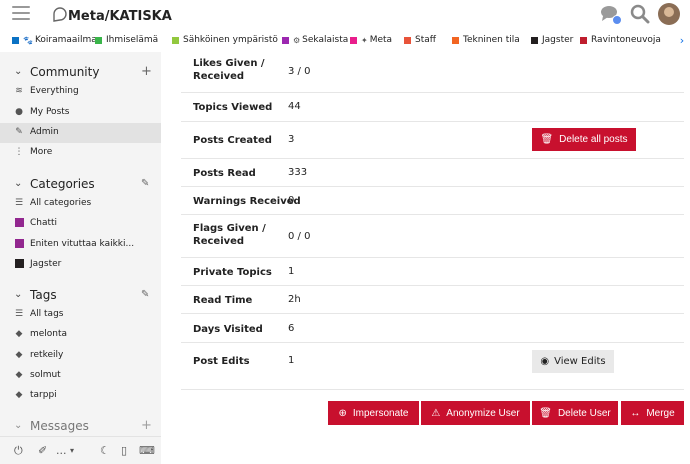  Describe the element at coordinates (225, 40) in the screenshot. I see `category-link: Sähköinen ympäristö` at that location.